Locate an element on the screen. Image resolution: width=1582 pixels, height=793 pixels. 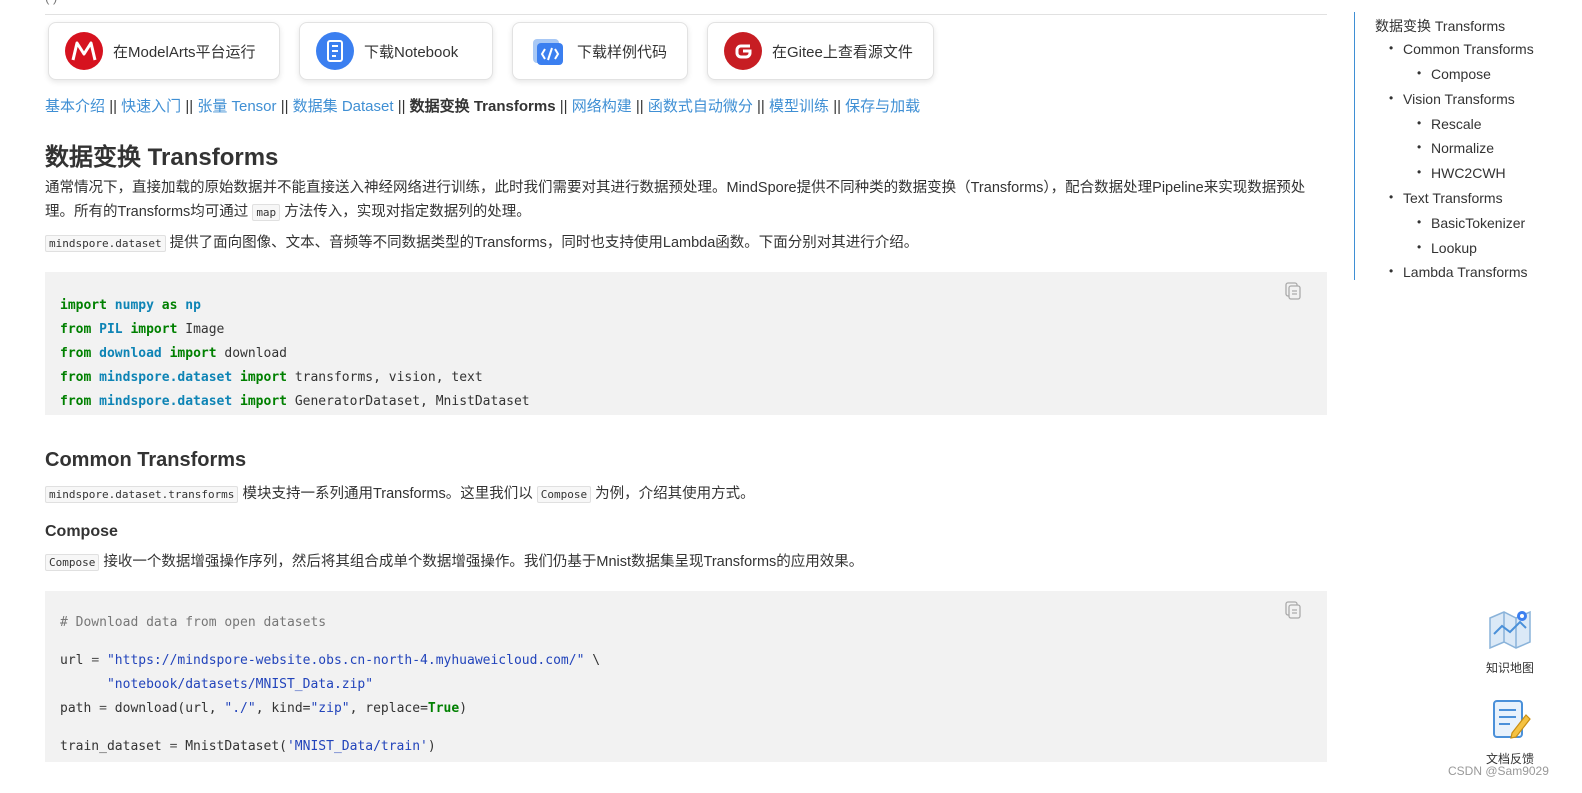
gitee-icon is located at coordinates (743, 51).